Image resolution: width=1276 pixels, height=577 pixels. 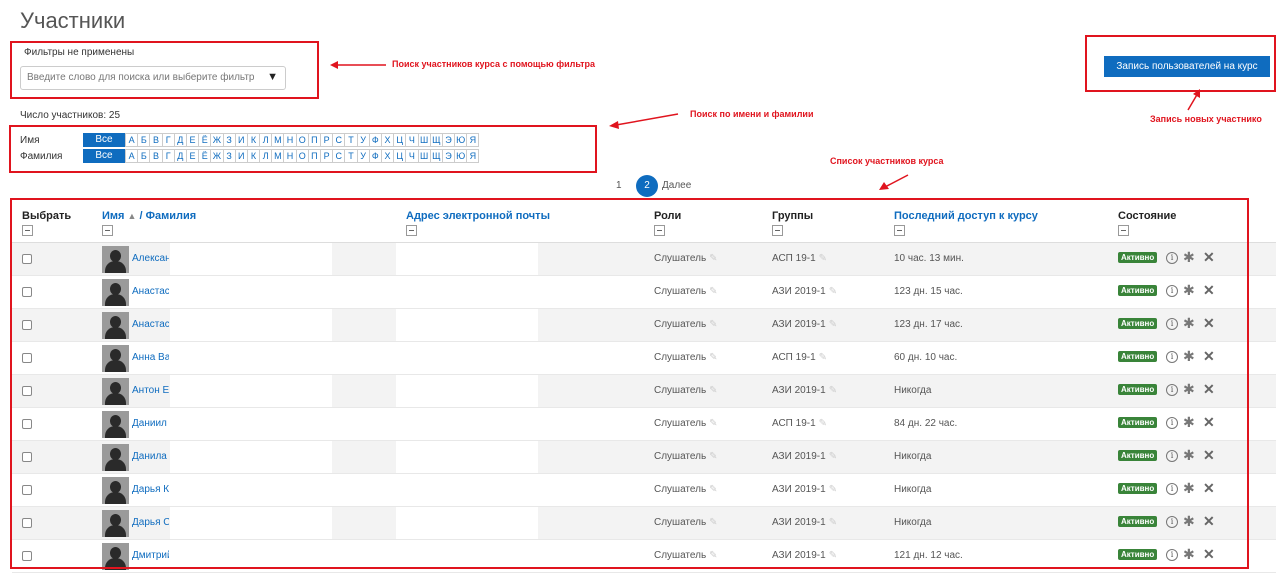 I want to click on participant-count: Число участников: 25, so click(x=70, y=115).